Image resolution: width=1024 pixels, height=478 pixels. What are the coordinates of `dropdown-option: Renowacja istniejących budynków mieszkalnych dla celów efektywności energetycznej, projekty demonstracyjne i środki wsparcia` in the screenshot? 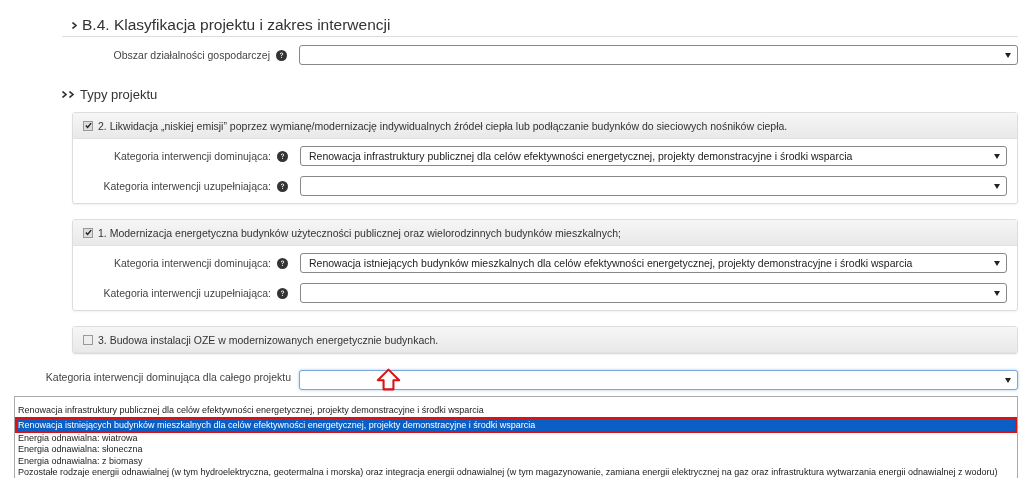 It's located at (516, 424).